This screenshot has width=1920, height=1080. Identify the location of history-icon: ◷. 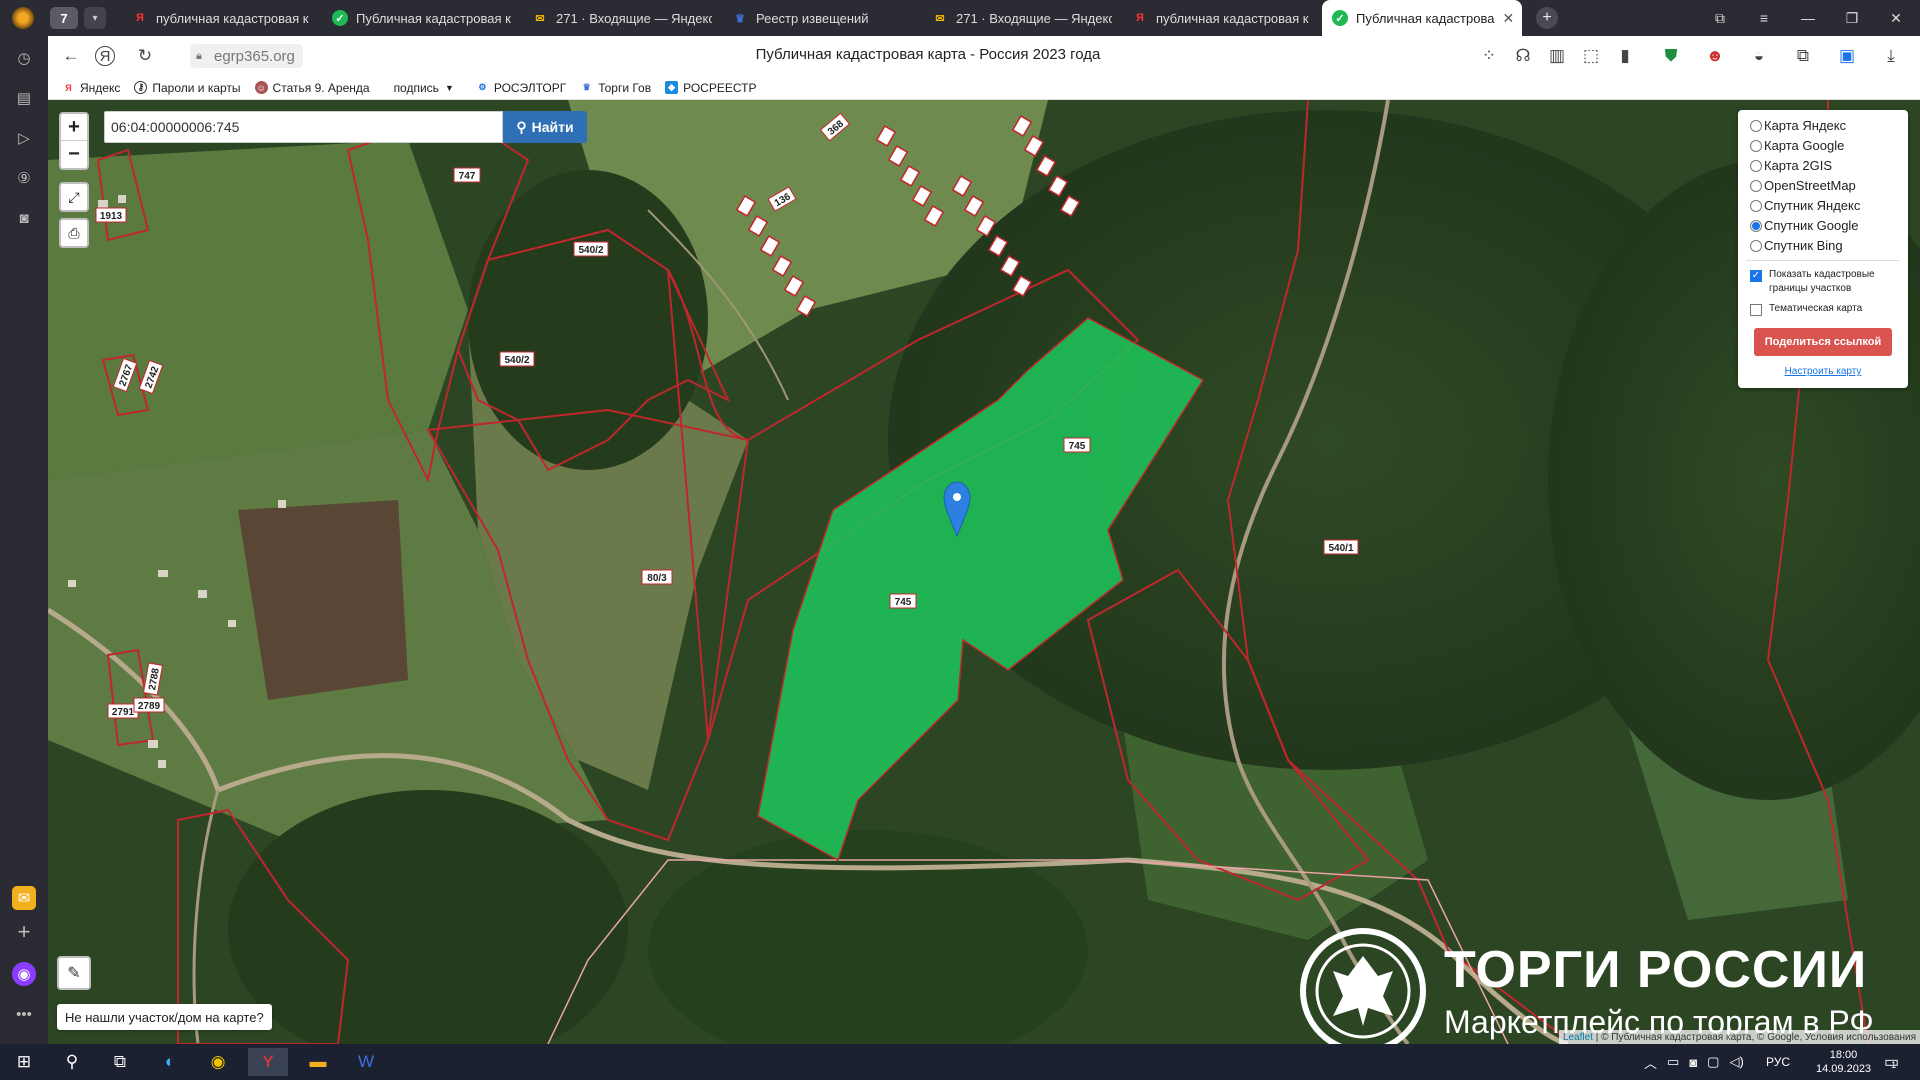
(24, 58).